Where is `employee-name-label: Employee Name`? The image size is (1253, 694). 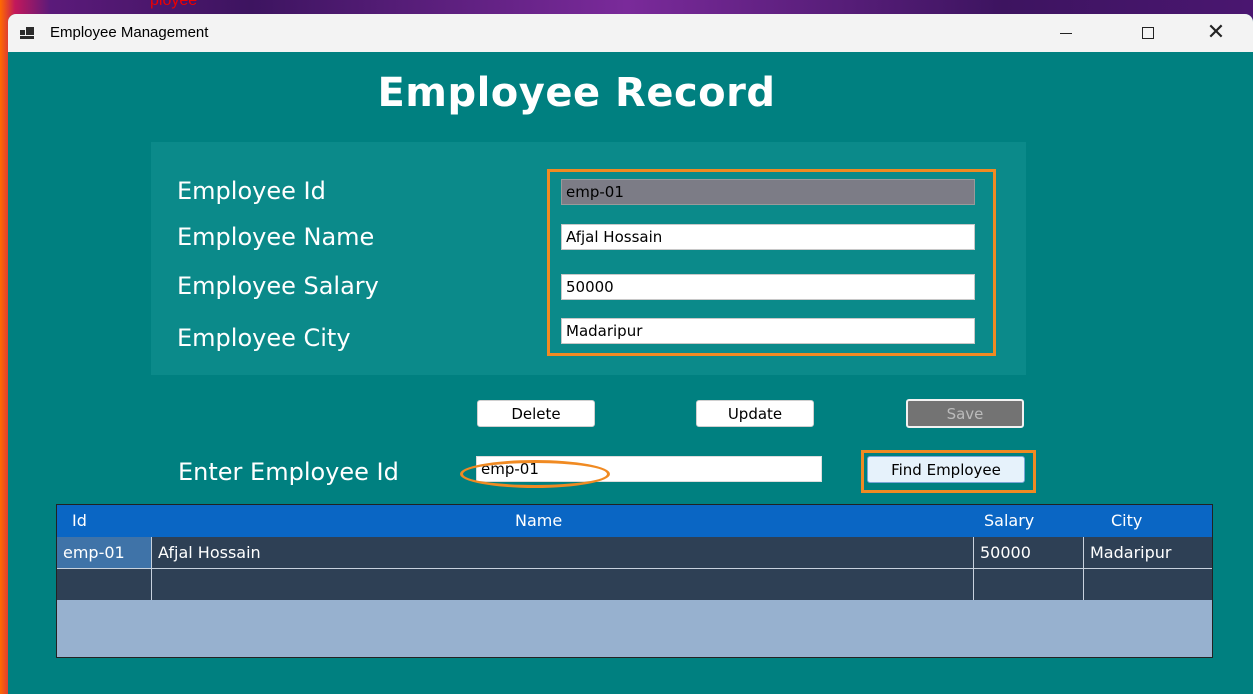 employee-name-label: Employee Name is located at coordinates (276, 237).